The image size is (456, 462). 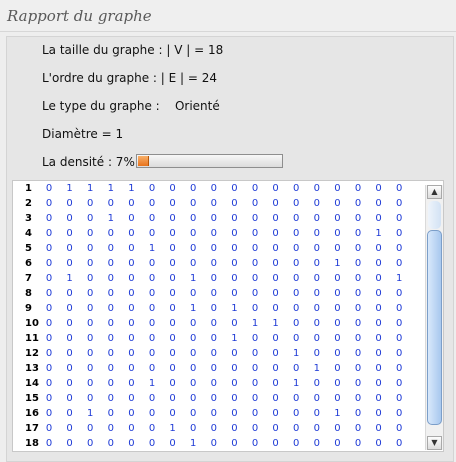 What do you see at coordinates (434, 327) in the screenshot?
I see `scroll-thumb` at bounding box center [434, 327].